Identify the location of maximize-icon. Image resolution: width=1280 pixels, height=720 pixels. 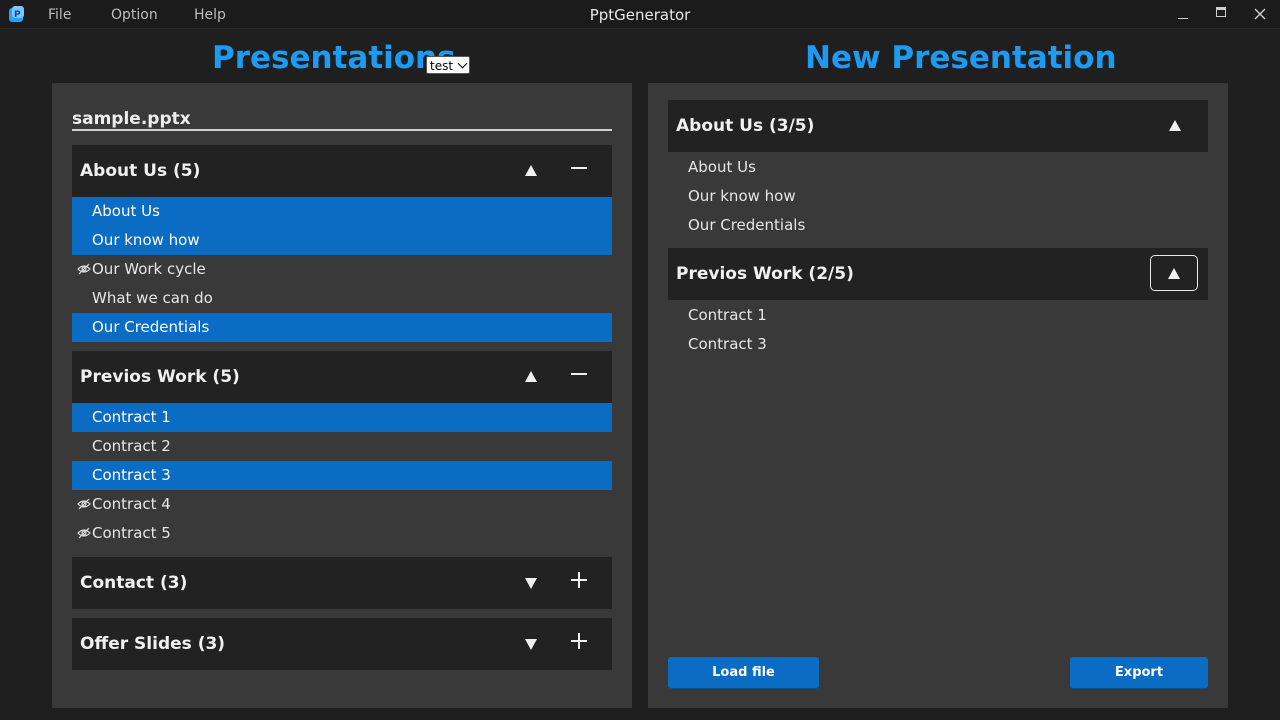
(1221, 12).